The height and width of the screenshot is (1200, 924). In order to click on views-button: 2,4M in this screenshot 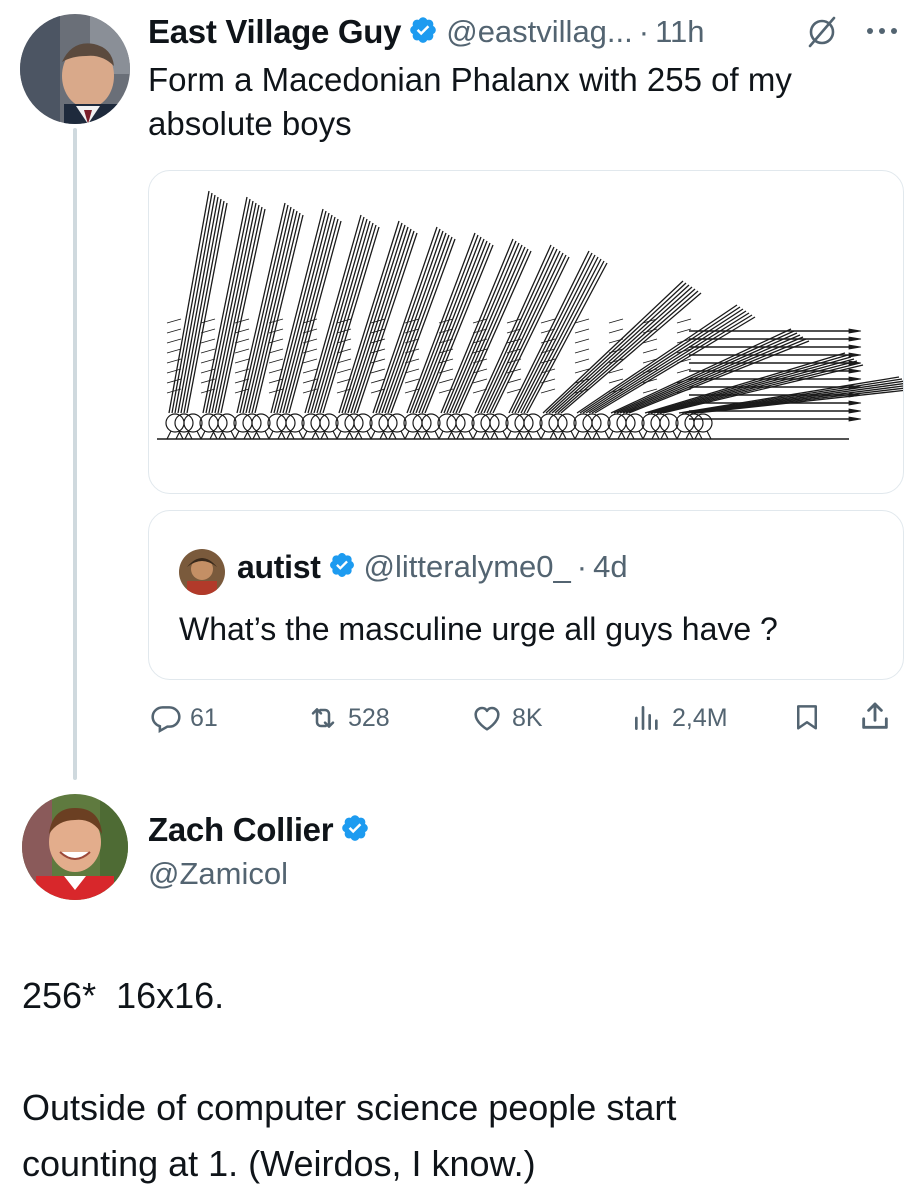, I will do `click(679, 718)`.